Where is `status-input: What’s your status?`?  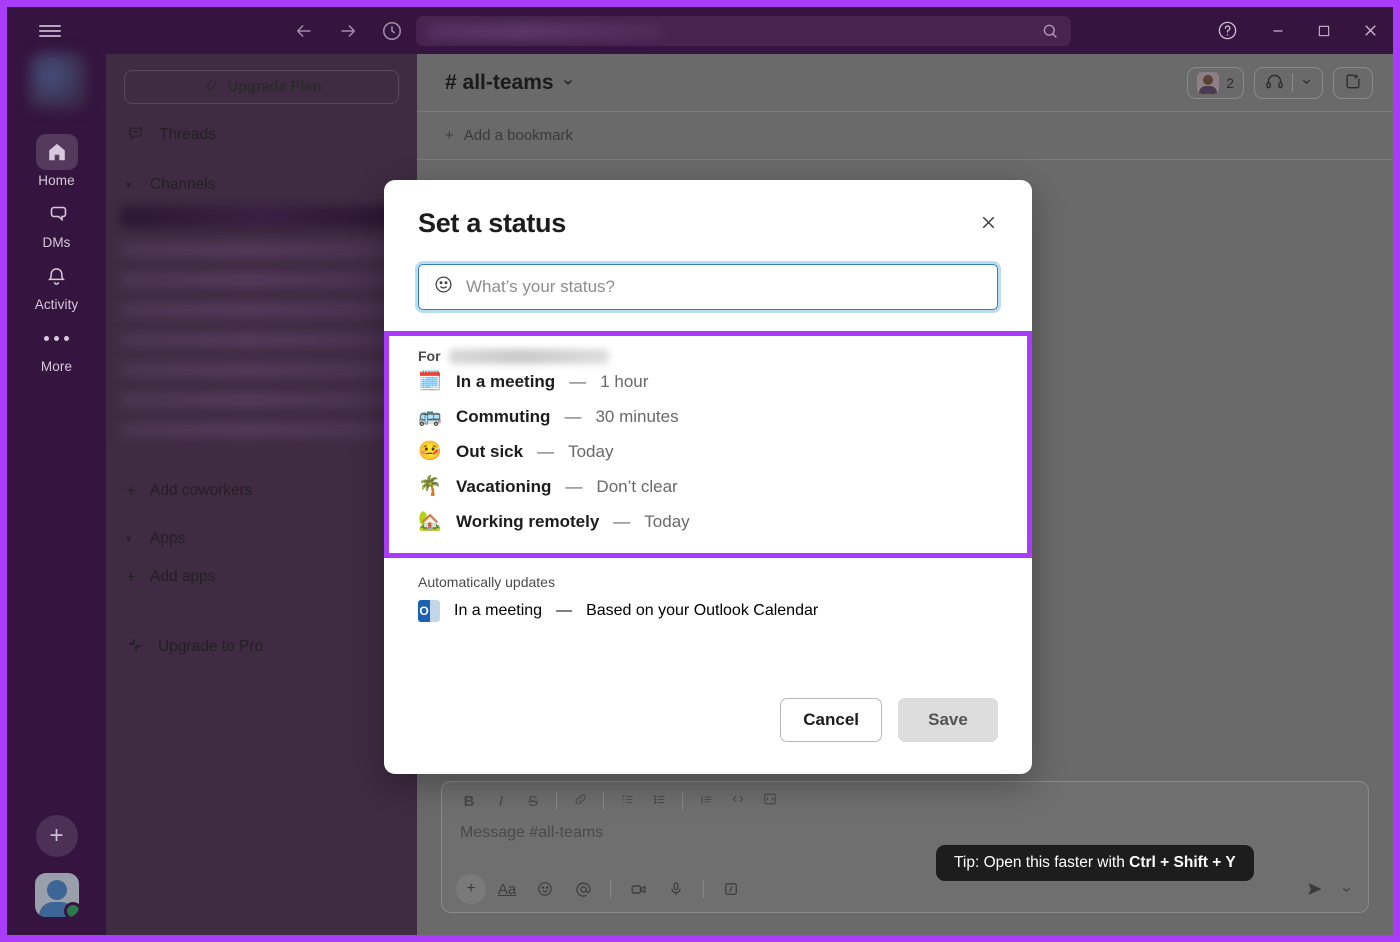
status-input: What’s your status? is located at coordinates (708, 287).